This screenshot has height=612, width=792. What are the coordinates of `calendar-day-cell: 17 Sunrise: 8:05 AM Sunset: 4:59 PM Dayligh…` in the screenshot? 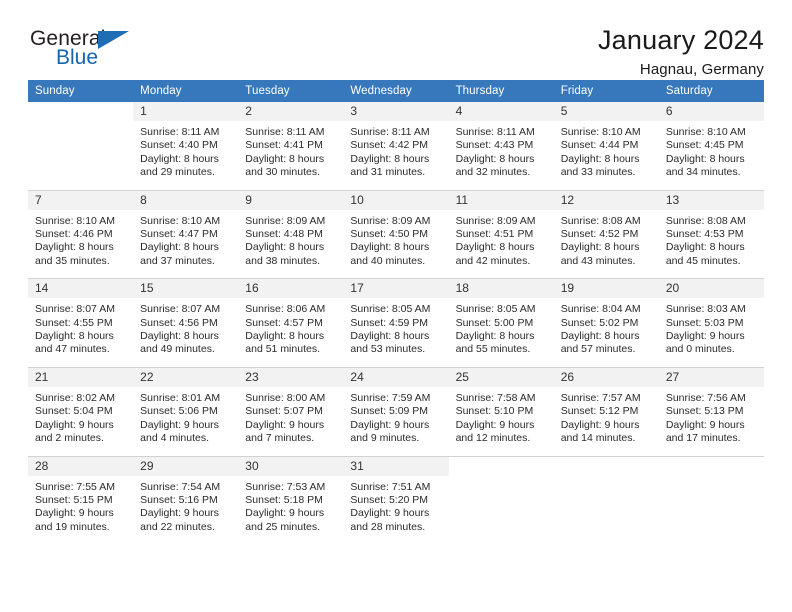 It's located at (396, 323).